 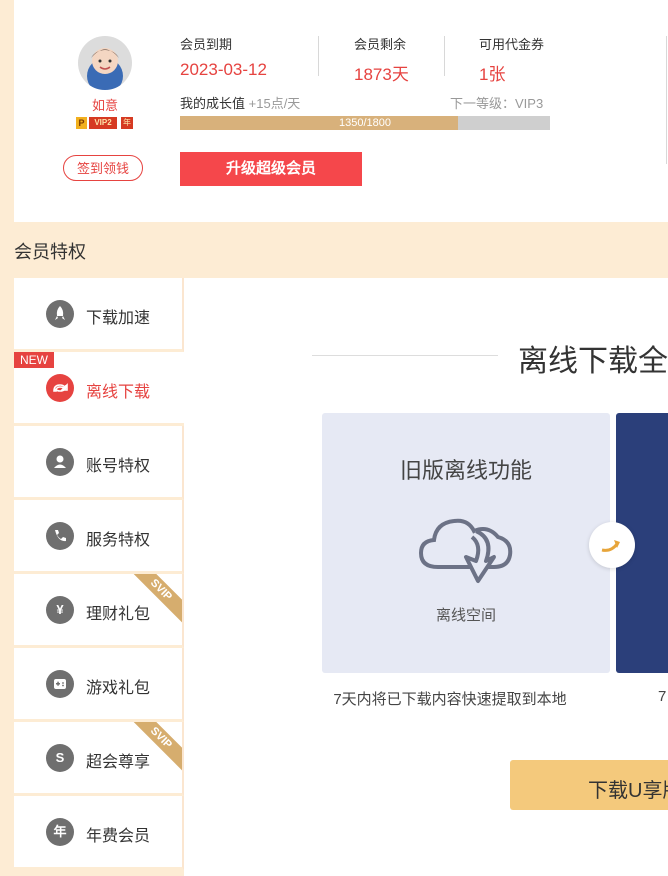 What do you see at coordinates (381, 74) in the screenshot?
I see `stat-value: 1873天` at bounding box center [381, 74].